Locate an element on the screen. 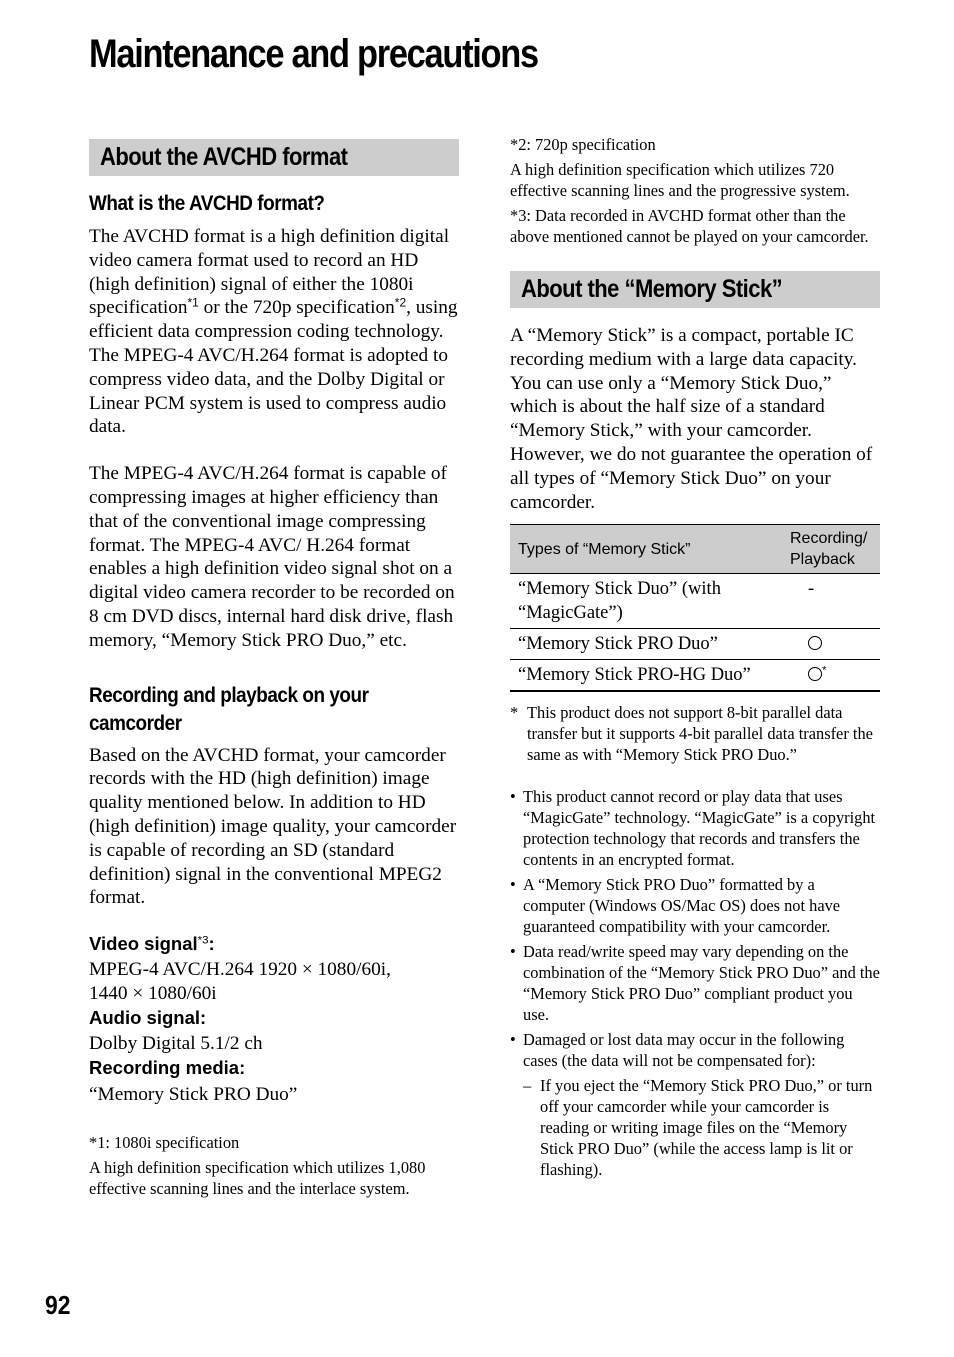  section-title: About the “Memory Stick” is located at coordinates (652, 289).